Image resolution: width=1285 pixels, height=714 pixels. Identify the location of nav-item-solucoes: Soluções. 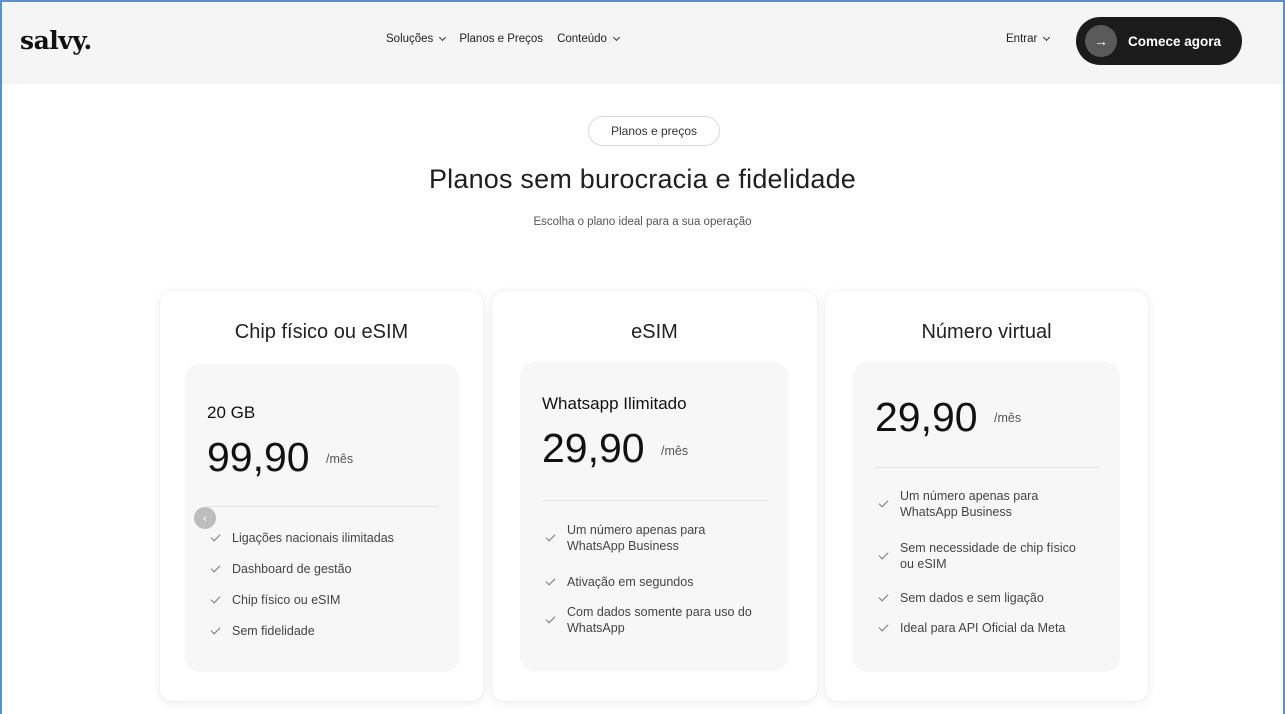
(416, 39).